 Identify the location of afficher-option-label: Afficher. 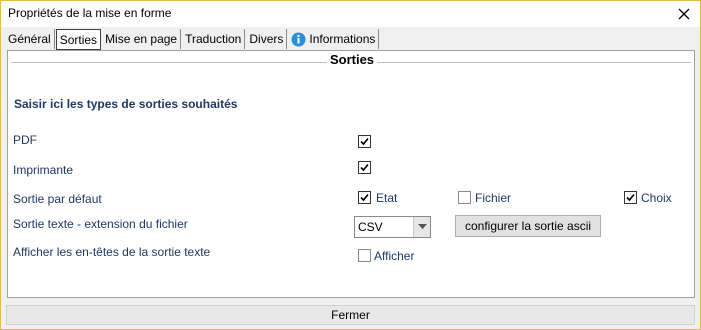
(394, 256).